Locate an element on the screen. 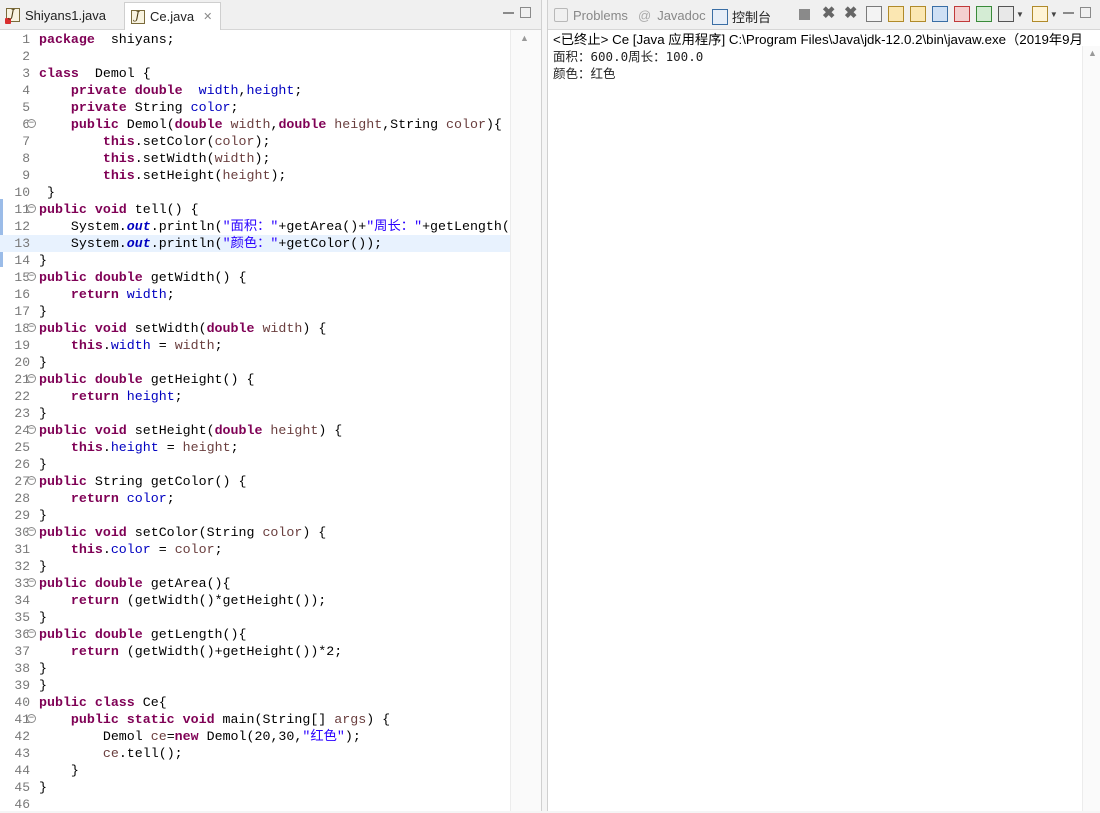 The height and width of the screenshot is (813, 1100). code-line: 35} is located at coordinates (255, 617).